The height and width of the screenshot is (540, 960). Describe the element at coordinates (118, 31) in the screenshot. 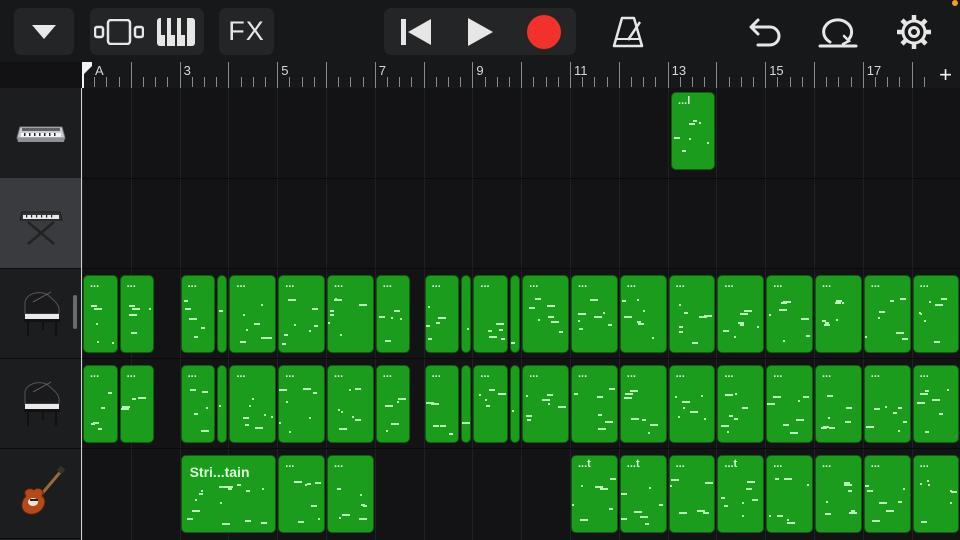

I see `tracks-view-button` at that location.